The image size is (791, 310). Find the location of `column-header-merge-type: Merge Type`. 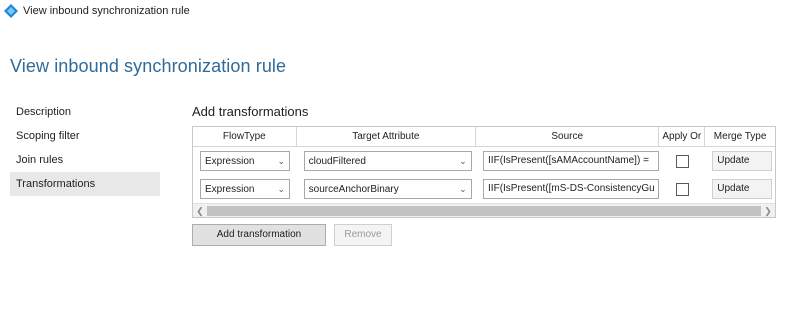

column-header-merge-type: Merge Type is located at coordinates (740, 136).